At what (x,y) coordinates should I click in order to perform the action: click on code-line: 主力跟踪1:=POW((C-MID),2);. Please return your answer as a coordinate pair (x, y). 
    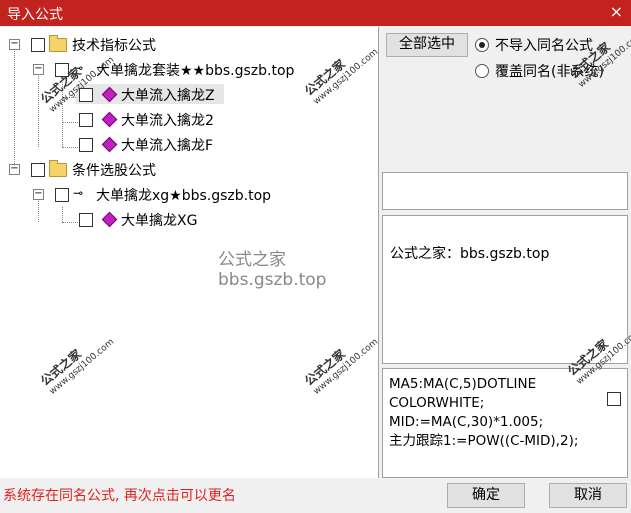
    Looking at the image, I should click on (484, 441).